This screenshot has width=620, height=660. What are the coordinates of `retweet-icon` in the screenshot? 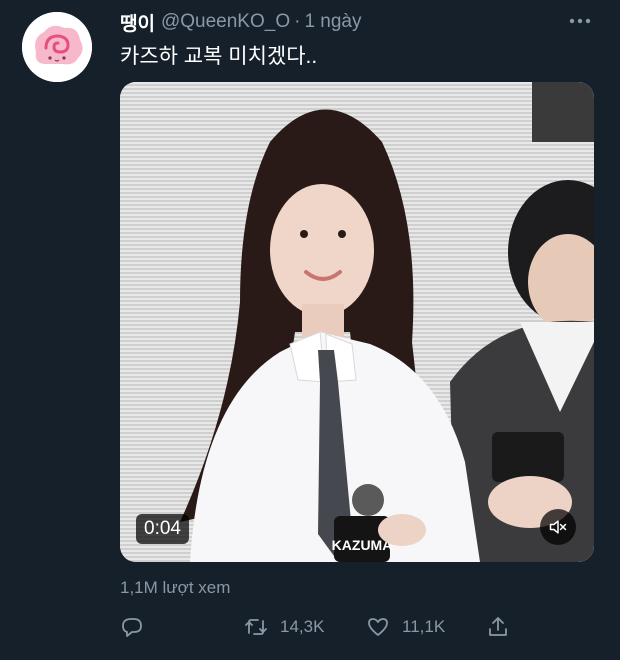 It's located at (256, 627).